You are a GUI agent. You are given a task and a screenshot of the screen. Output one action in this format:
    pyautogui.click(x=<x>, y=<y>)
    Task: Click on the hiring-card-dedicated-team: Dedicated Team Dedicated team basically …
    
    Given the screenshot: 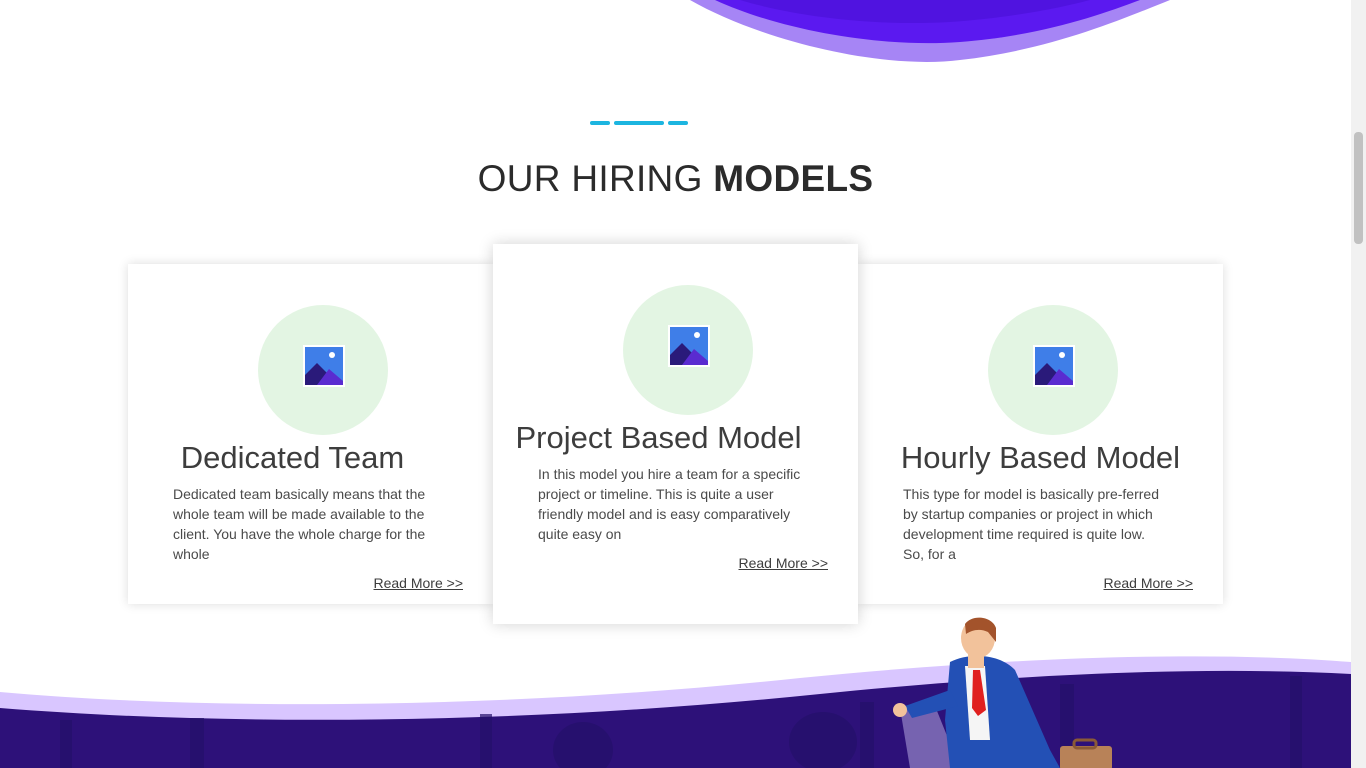 What is the action you would take?
    pyautogui.click(x=310, y=434)
    